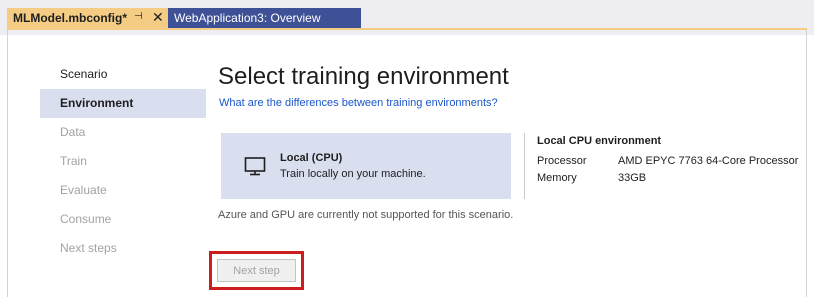 This screenshot has height=297, width=814. Describe the element at coordinates (123, 74) in the screenshot. I see `nav-item-scenario: Scenario` at that location.